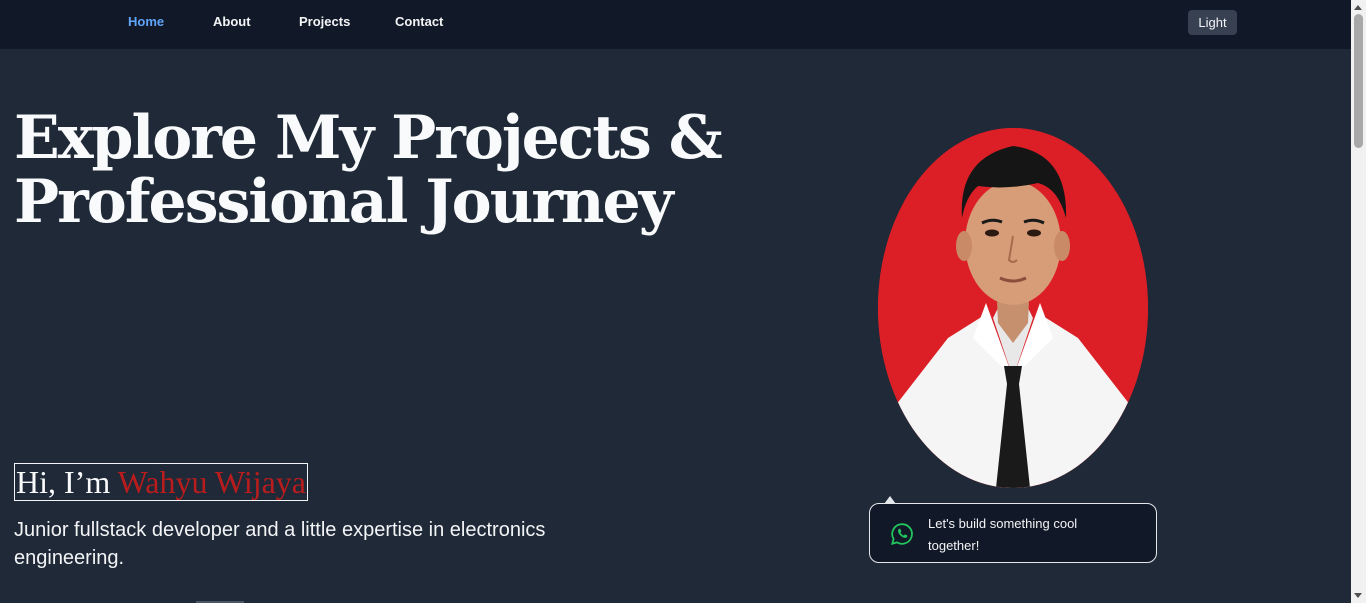 This screenshot has height=603, width=1366. What do you see at coordinates (902, 534) in the screenshot?
I see `whatsapp-icon` at bounding box center [902, 534].